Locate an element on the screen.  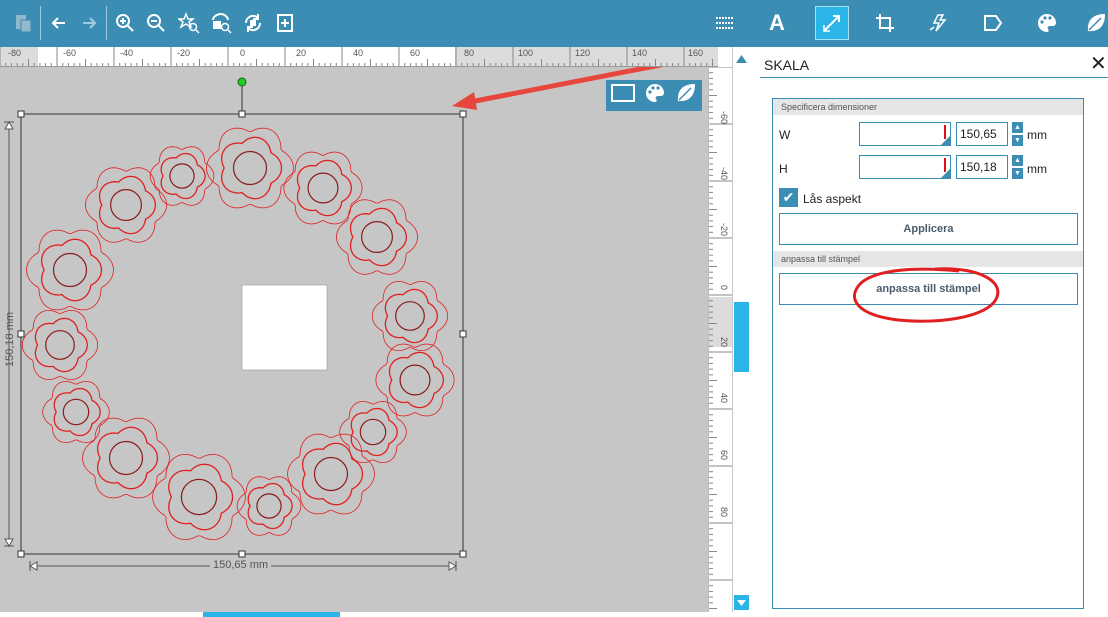
zoom-selection-icon is located at coordinates (189, 23).